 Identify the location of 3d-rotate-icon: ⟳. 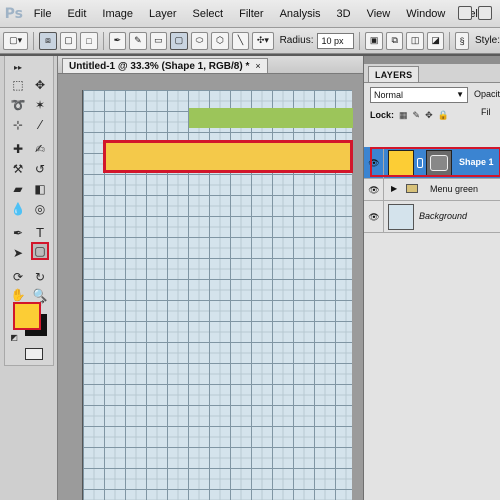
(18, 277).